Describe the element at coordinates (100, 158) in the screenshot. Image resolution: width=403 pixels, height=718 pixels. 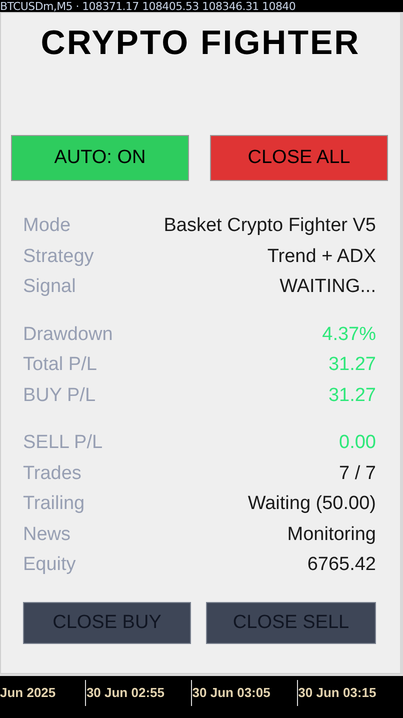
I see `auto-toggle-button: AUTO: ON` at that location.